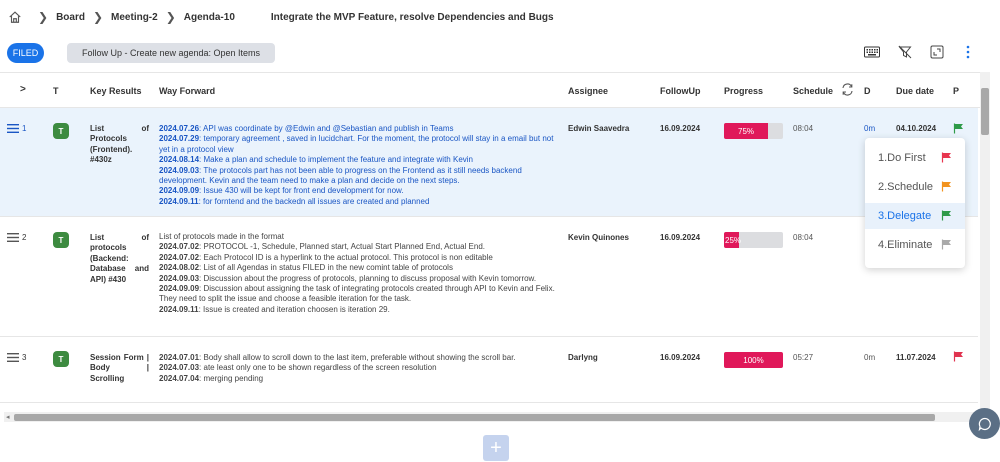  I want to click on assignee-name: Edwin Saavedra, so click(598, 128).